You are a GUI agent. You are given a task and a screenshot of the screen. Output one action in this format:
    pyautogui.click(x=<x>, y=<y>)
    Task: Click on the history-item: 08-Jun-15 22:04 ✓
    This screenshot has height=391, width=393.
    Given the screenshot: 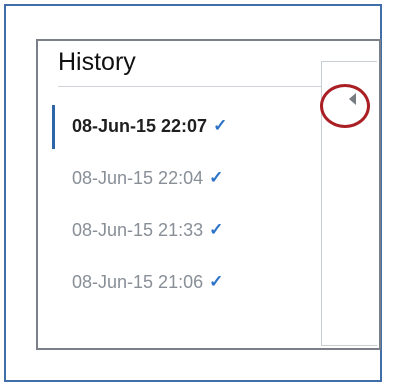 What is the action you would take?
    pyautogui.click(x=177, y=178)
    